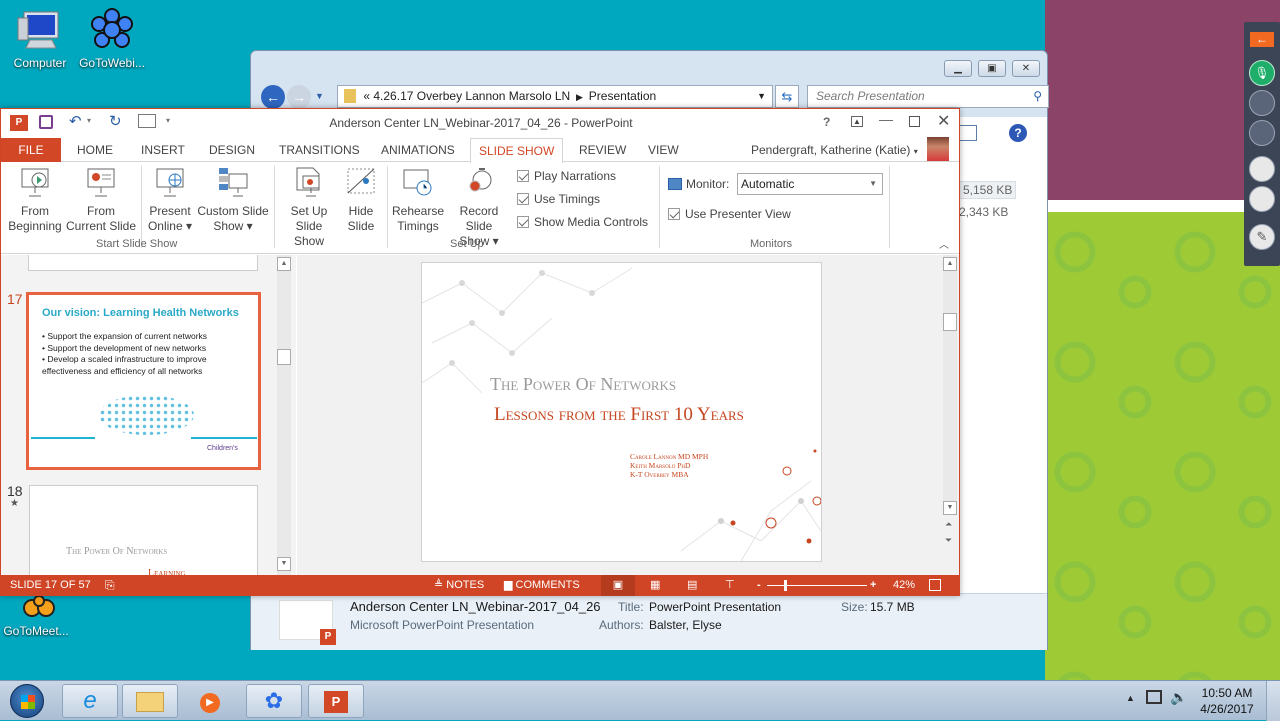 The width and height of the screenshot is (1280, 721). I want to click on address-dropdown: ▼, so click(761, 96).